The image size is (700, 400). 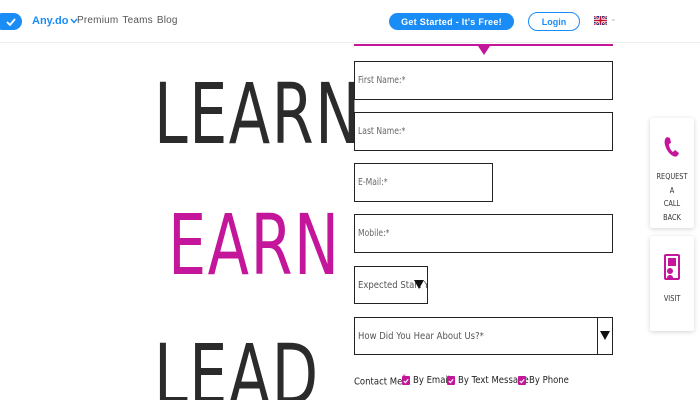 I want to click on headline-lead: LEAD, so click(x=237, y=363).